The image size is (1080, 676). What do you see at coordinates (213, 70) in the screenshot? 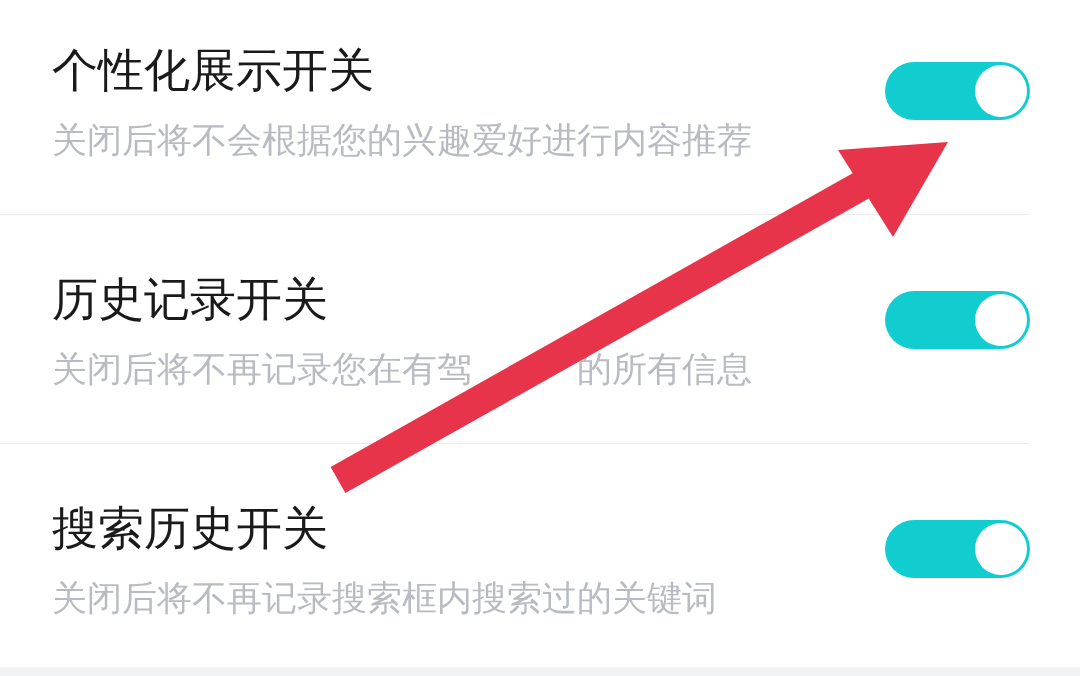
I see `setting-title: 个性化展示开关` at bounding box center [213, 70].